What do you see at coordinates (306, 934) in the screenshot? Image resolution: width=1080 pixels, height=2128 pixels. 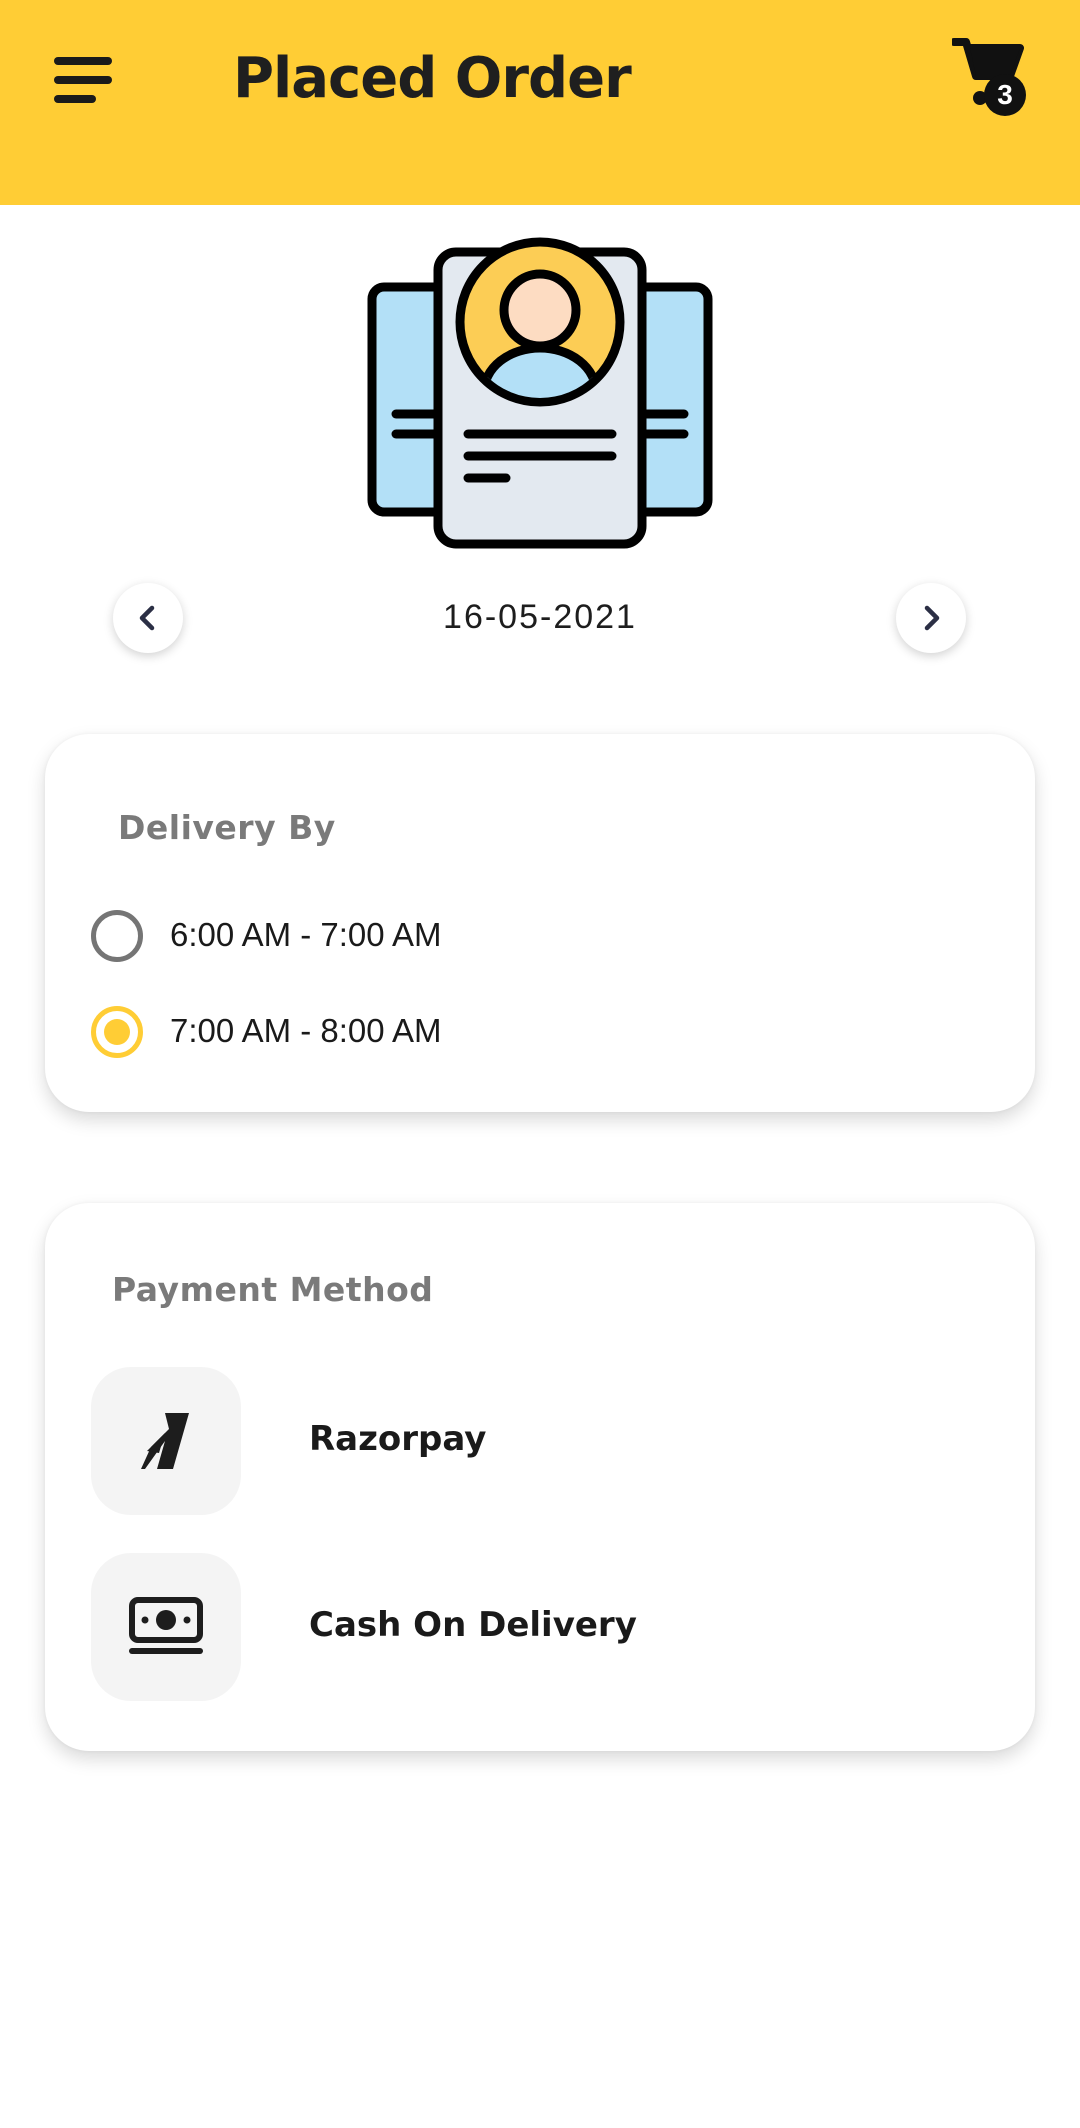 I see `delivery-option-label: 6:00 AM - 7:00 AM` at bounding box center [306, 934].